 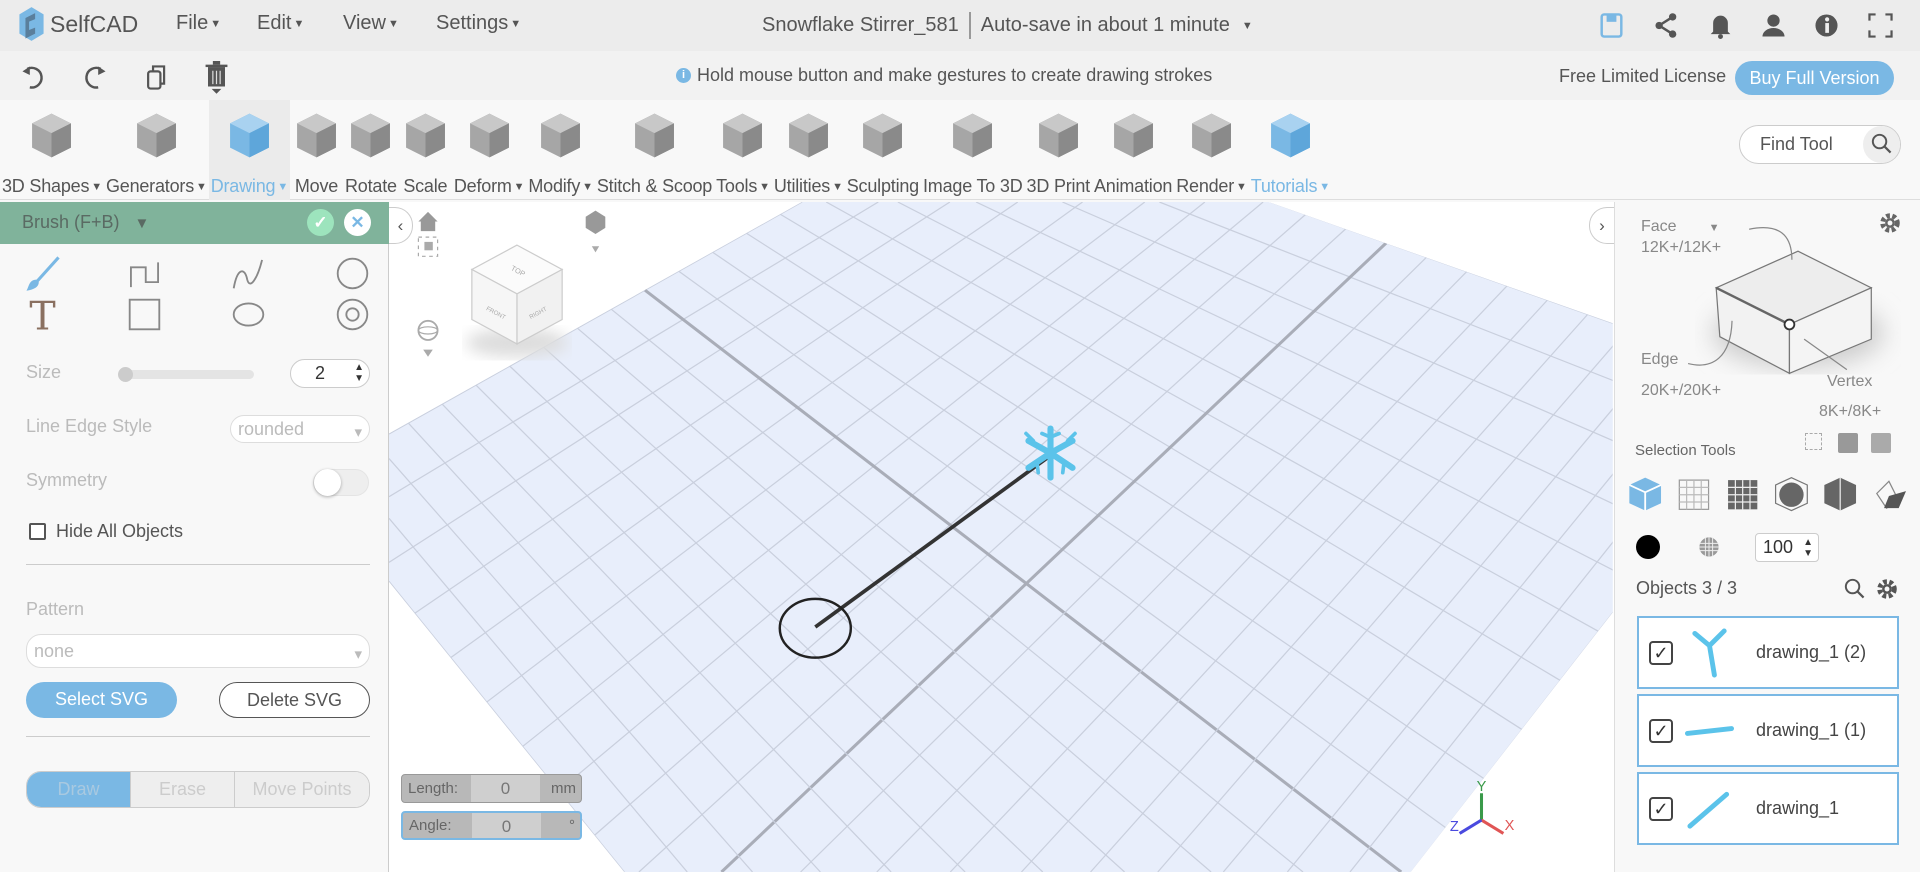 What do you see at coordinates (1881, 144) in the screenshot?
I see `search-icon` at bounding box center [1881, 144].